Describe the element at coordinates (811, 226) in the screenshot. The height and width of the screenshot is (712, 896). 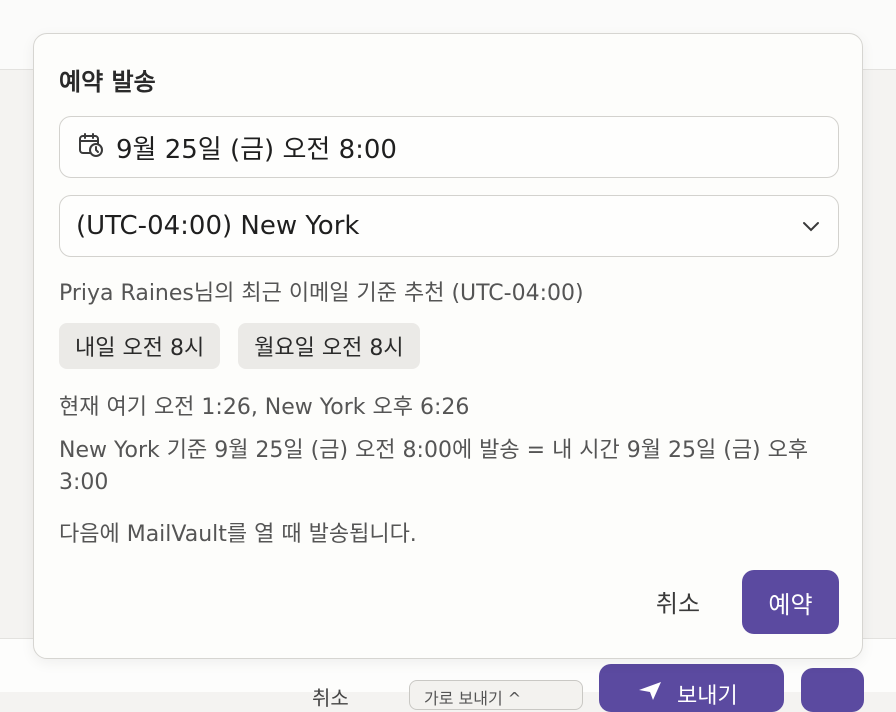
I see `chevron-down-icon` at that location.